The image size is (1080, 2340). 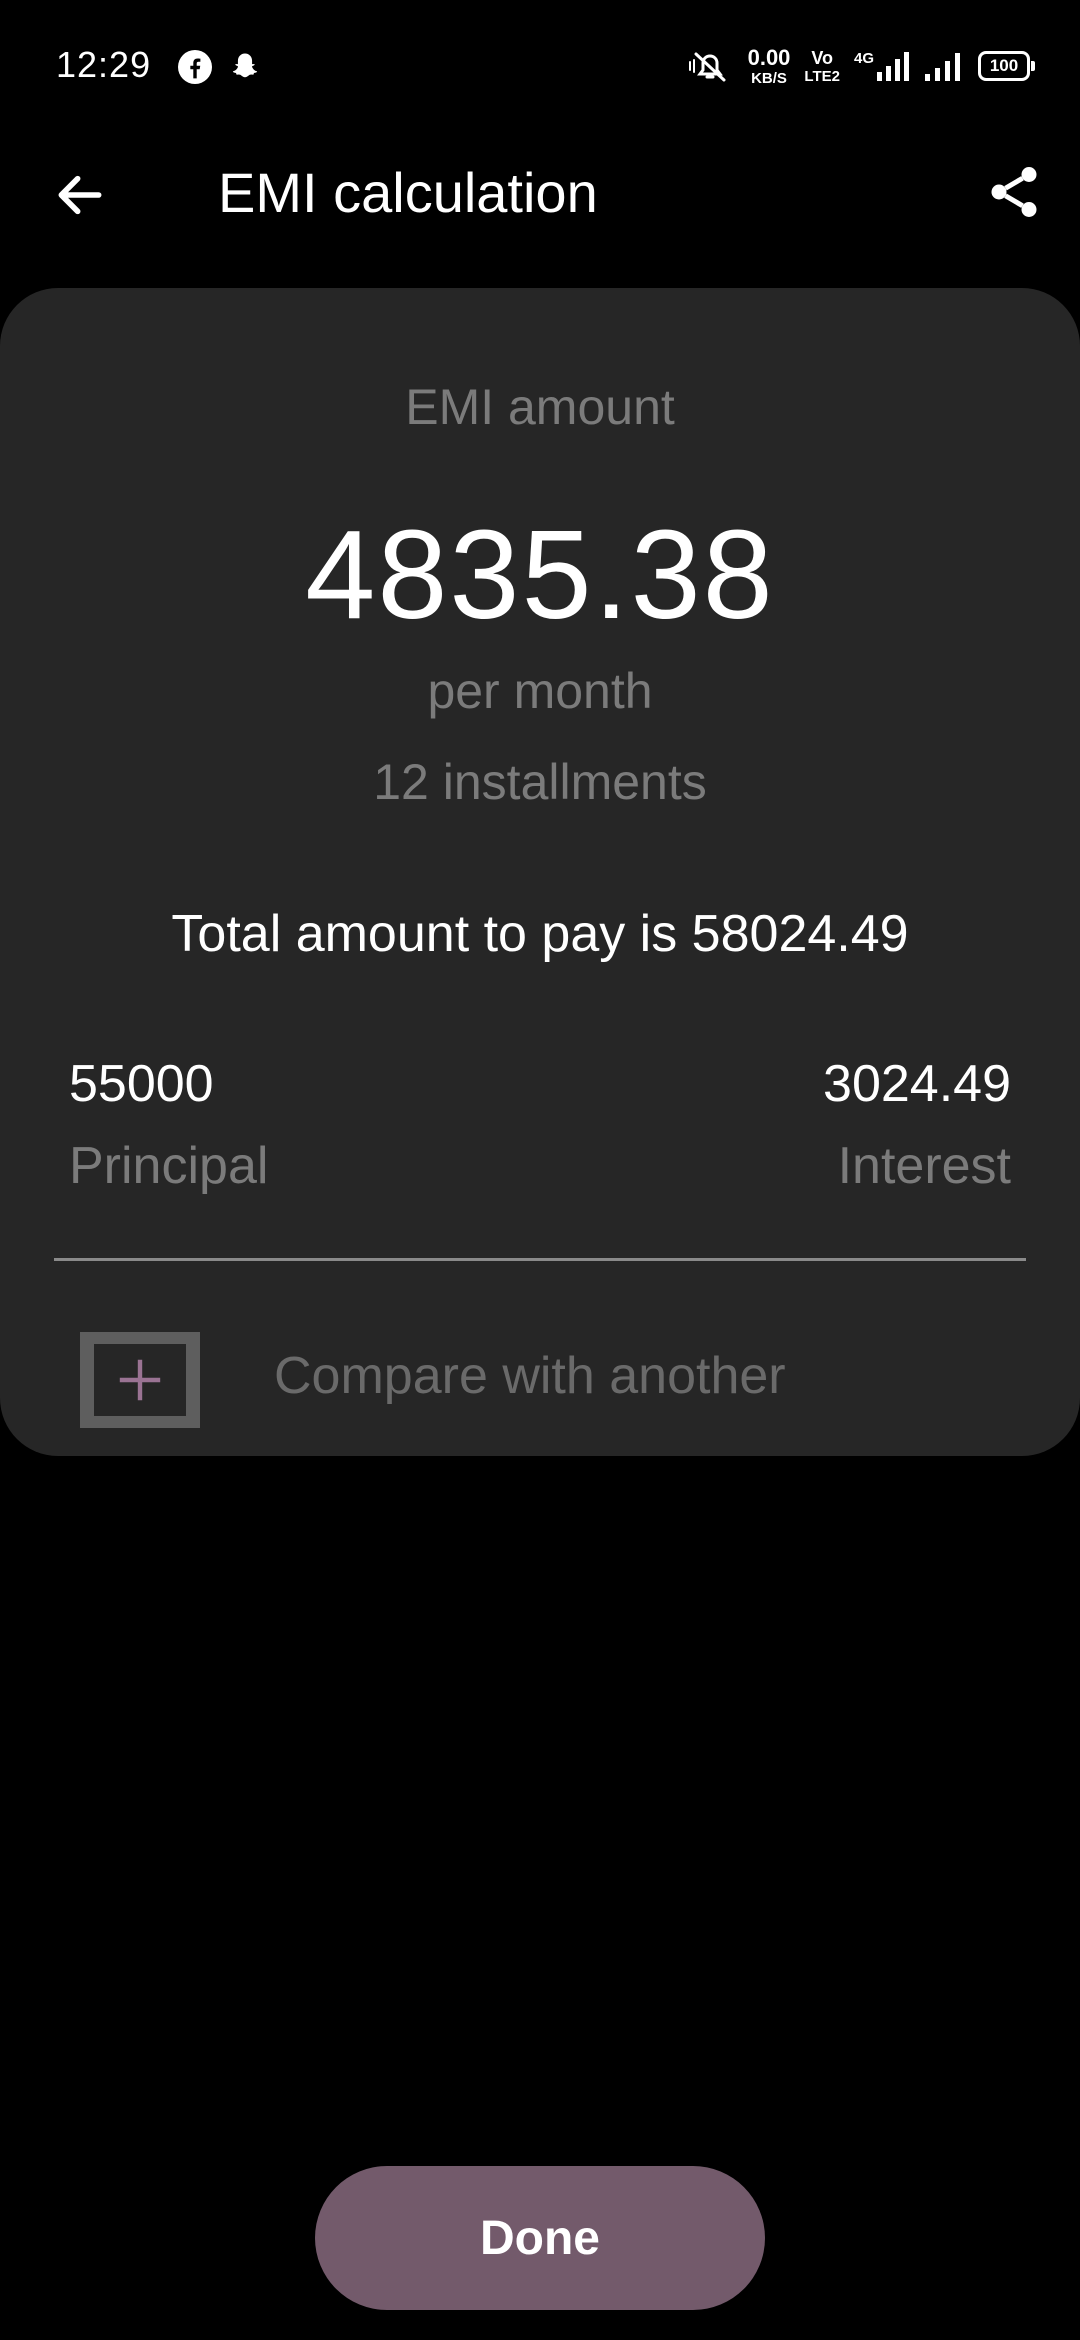 I want to click on interest-value: 3024.49, so click(x=917, y=1084).